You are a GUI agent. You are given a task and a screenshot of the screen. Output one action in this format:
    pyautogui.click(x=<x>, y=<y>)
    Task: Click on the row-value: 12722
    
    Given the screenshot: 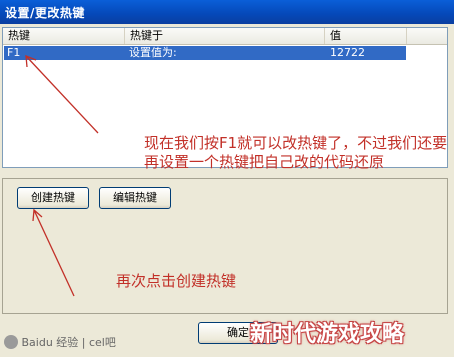 What is the action you would take?
    pyautogui.click(x=347, y=52)
    